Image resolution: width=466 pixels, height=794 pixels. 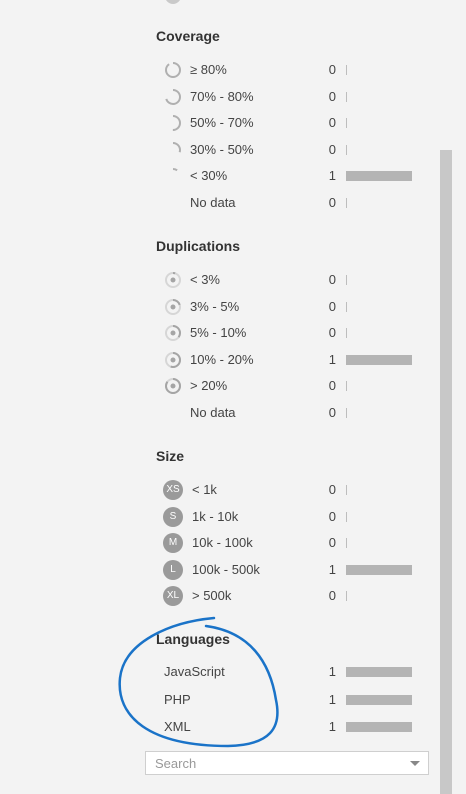 I want to click on facet-item-label: 50% - 70%, so click(x=222, y=123).